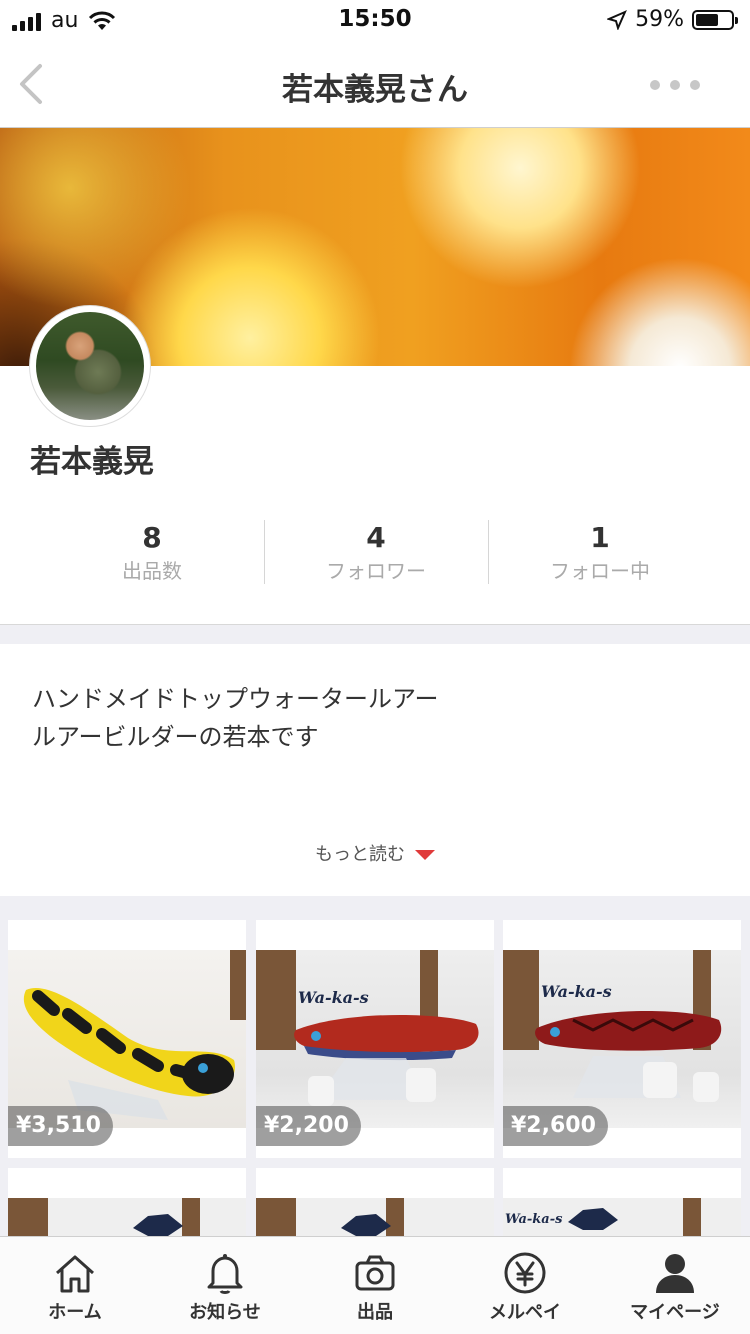 Image resolution: width=750 pixels, height=1334 pixels. What do you see at coordinates (235, 699) in the screenshot?
I see `bio-line: ハンドメイドトップウォータールアー` at bounding box center [235, 699].